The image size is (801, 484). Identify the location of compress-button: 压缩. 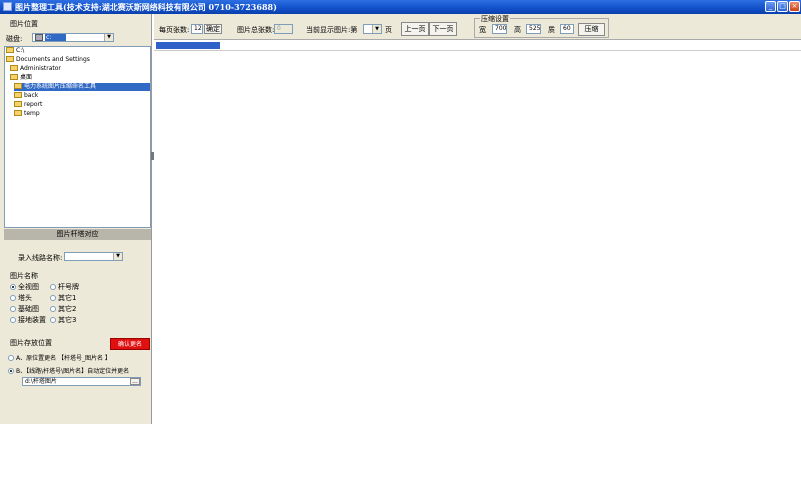
(591, 29).